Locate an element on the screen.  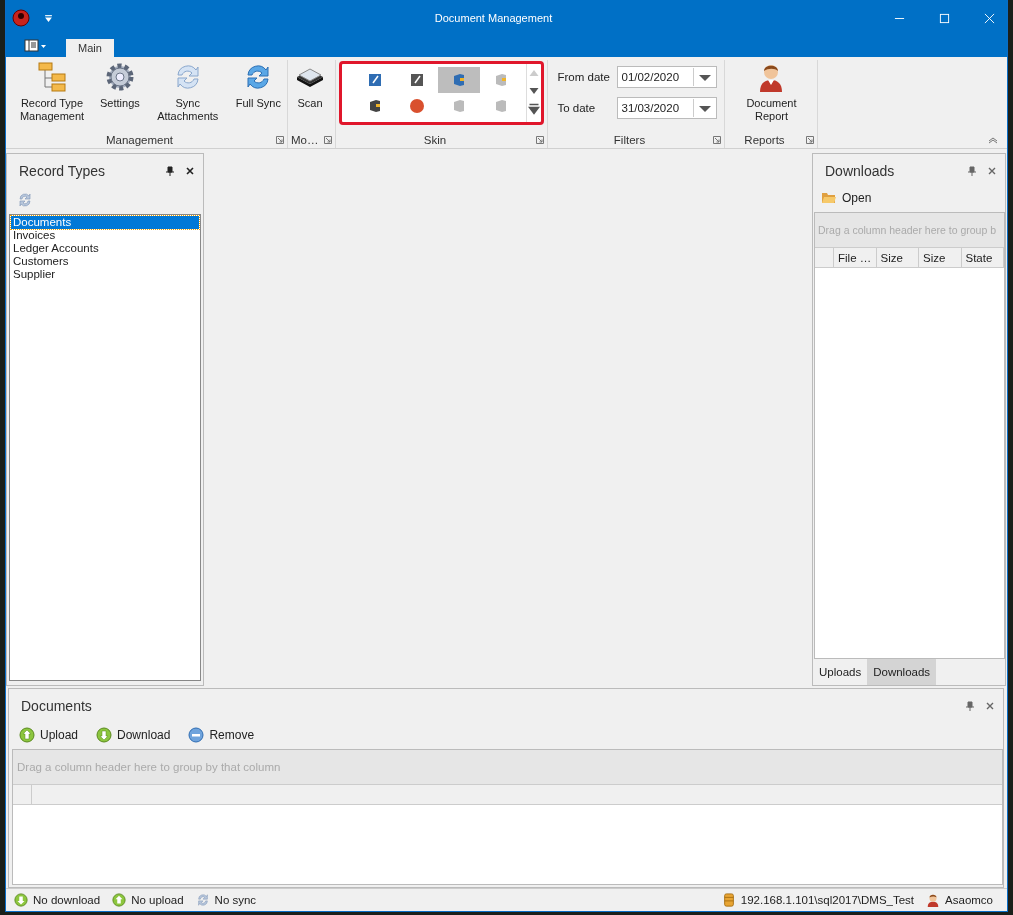
status-text: 192.168.1.101\sql2017\DMS_Test is located at coordinates (827, 900).